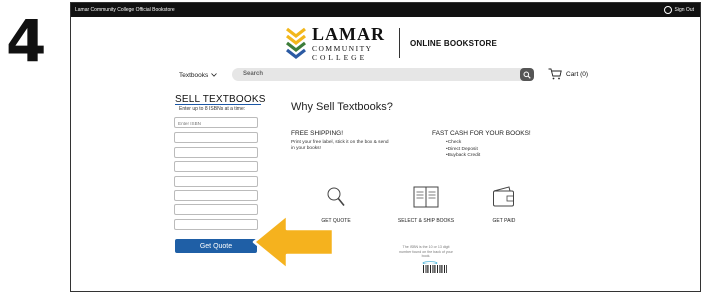 This screenshot has height=292, width=704. What do you see at coordinates (342, 48) in the screenshot?
I see `logo-line-2: COMMUNITY` at bounding box center [342, 48].